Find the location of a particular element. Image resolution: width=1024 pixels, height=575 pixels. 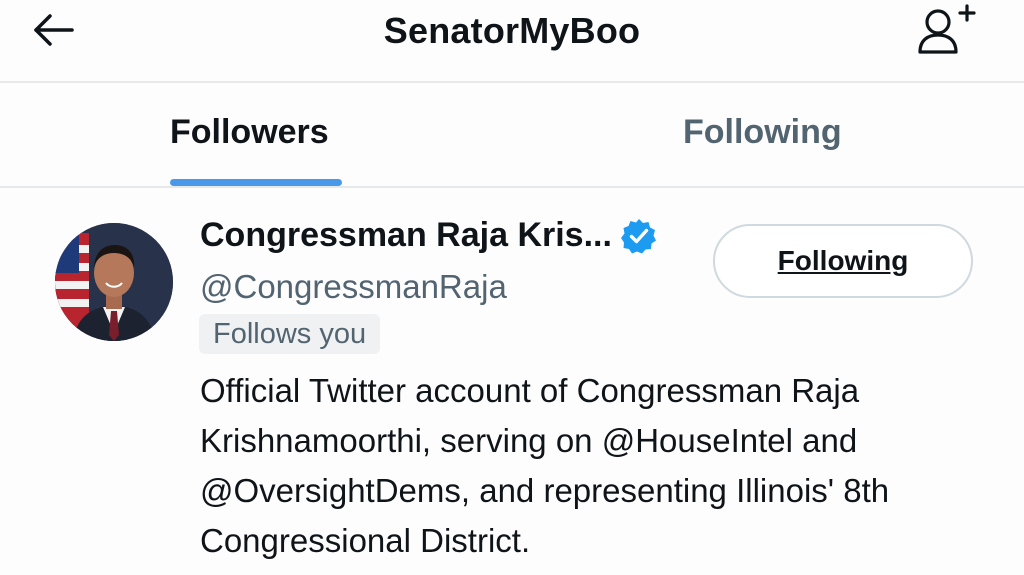

following-button: Following is located at coordinates (843, 261).